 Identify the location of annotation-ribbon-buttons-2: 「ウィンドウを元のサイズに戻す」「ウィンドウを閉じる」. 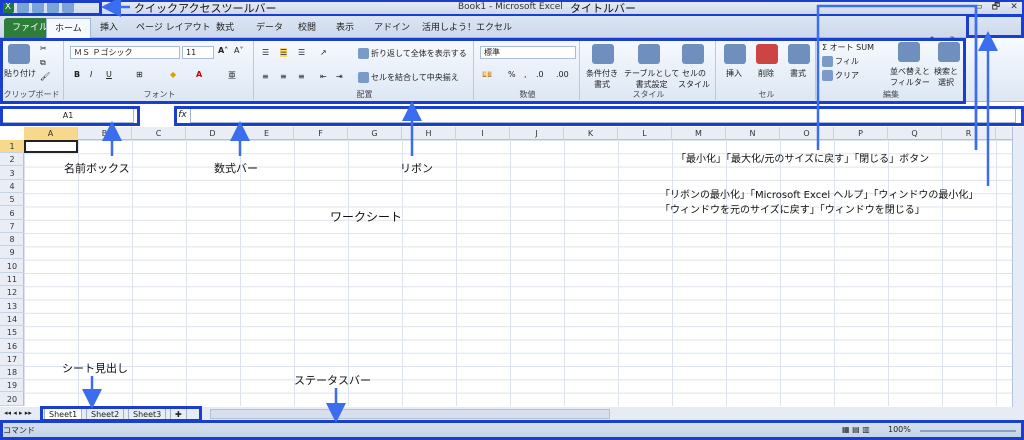
(792, 210).